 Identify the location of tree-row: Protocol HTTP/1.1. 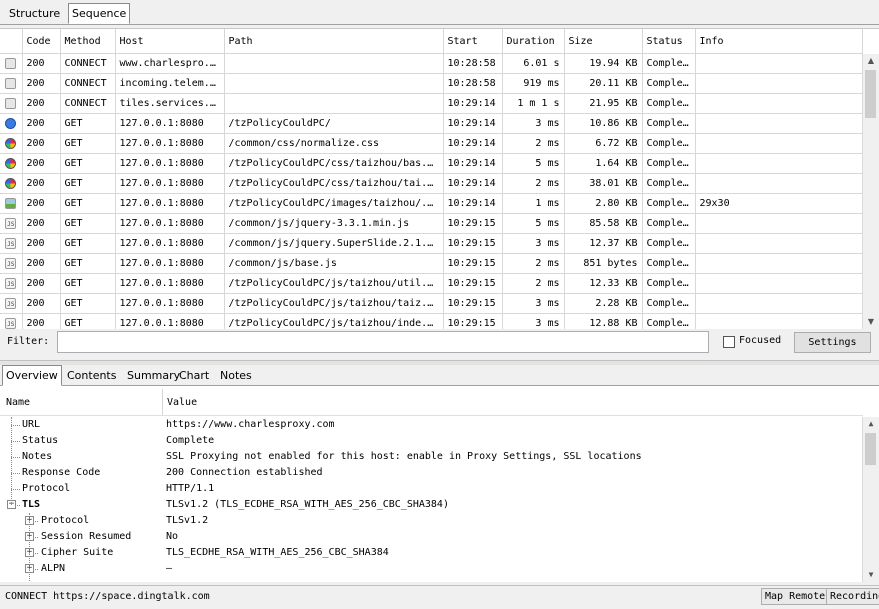
(430, 489).